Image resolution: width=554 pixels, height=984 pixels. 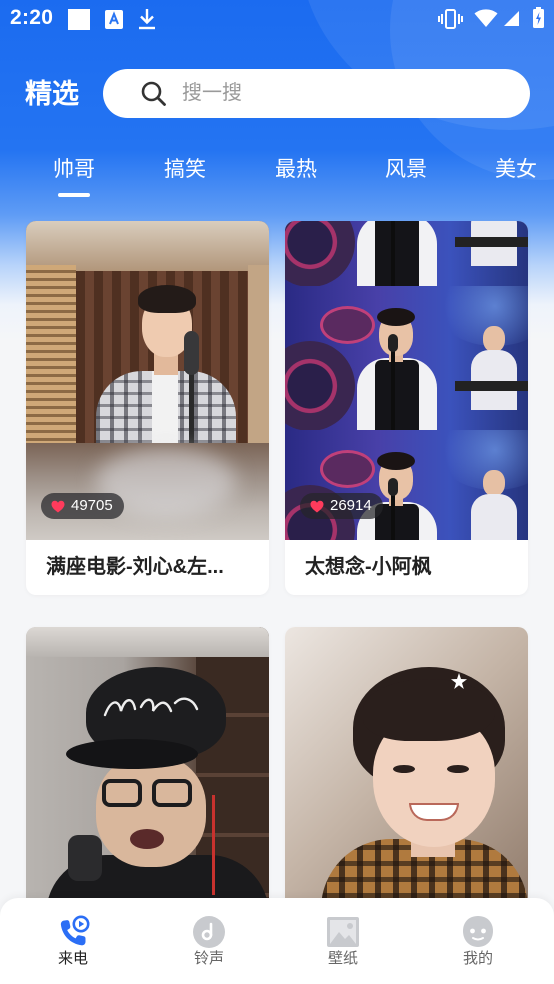 I want to click on nav-item-ringtone: 铃声, so click(x=209, y=941).